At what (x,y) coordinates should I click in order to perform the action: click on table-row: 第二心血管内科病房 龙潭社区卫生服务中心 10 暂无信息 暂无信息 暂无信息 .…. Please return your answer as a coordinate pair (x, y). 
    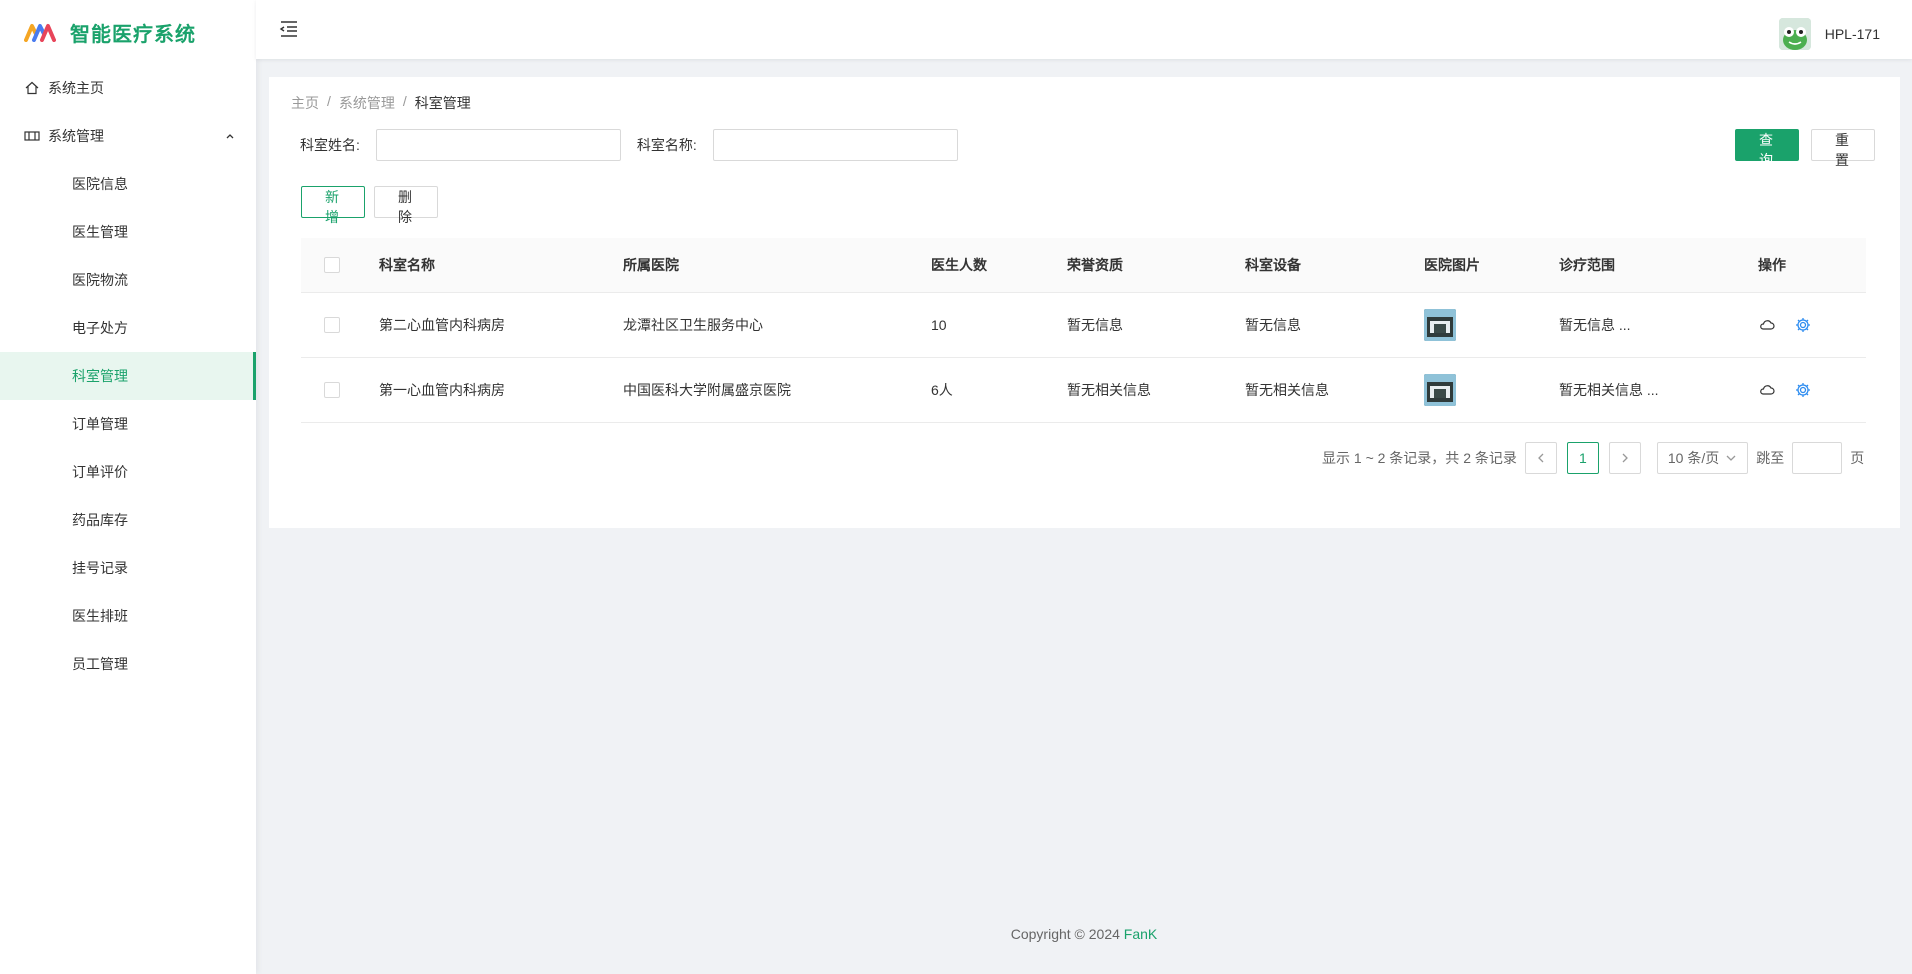
    Looking at the image, I should click on (1083, 325).